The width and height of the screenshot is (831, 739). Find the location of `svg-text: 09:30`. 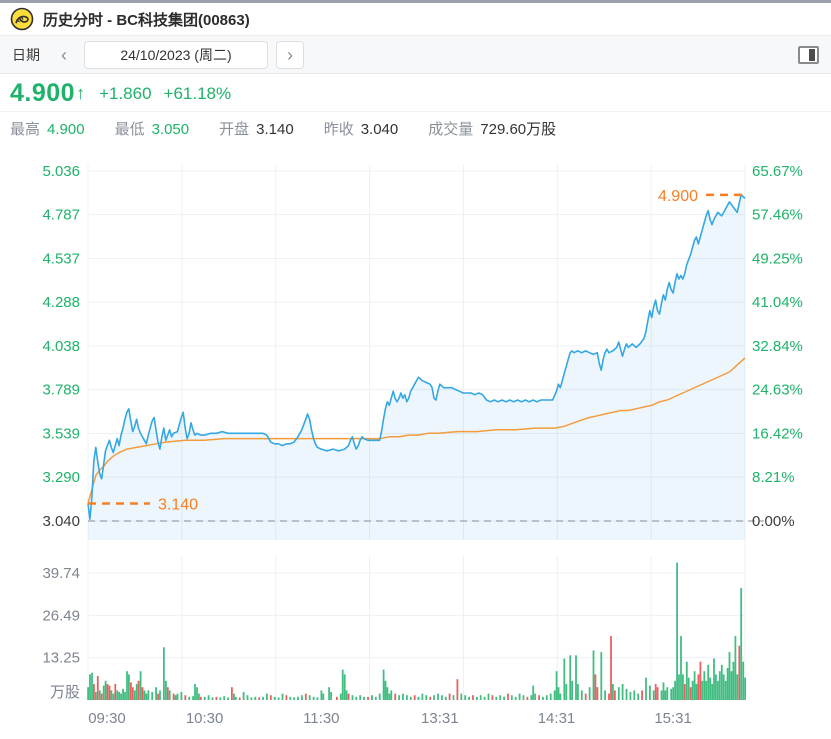

svg-text: 09:30 is located at coordinates (107, 718).